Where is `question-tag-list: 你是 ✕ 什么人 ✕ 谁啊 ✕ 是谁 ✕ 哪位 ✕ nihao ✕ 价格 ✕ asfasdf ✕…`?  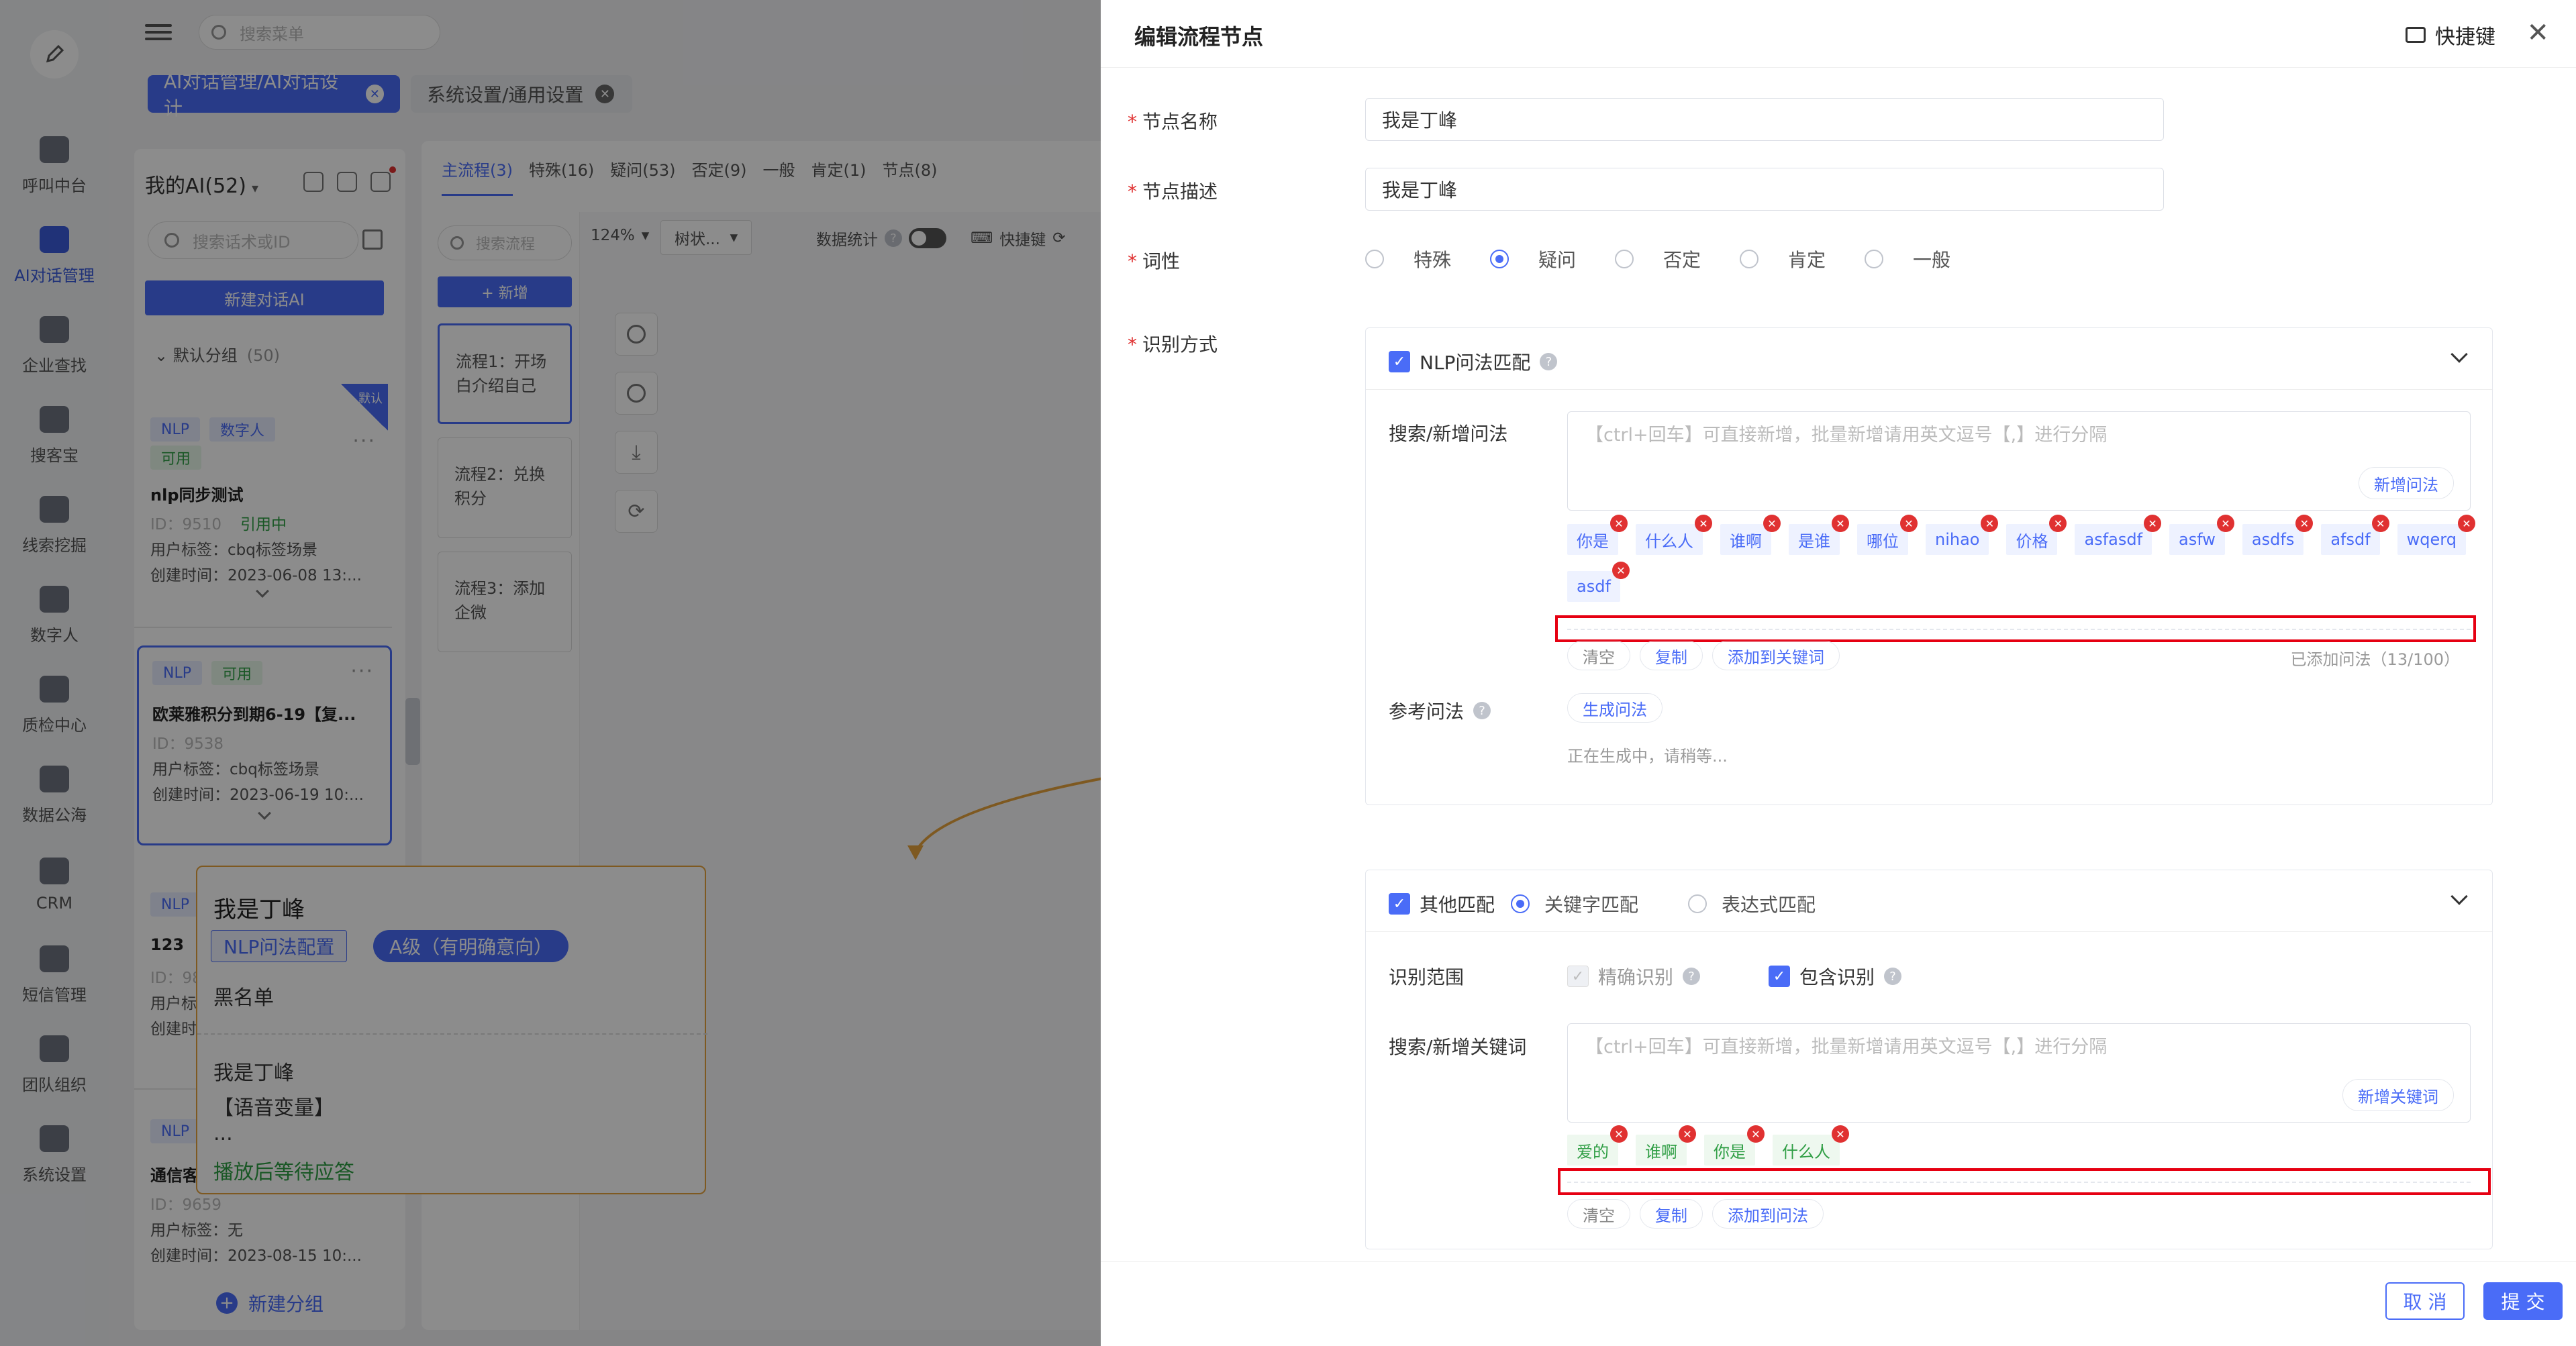
question-tag-list: 你是 ✕ 什么人 ✕ 谁啊 ✕ 是谁 ✕ 哪位 ✕ nihao ✕ 价格 ✕ asfasdf ✕… is located at coordinates (2037, 558).